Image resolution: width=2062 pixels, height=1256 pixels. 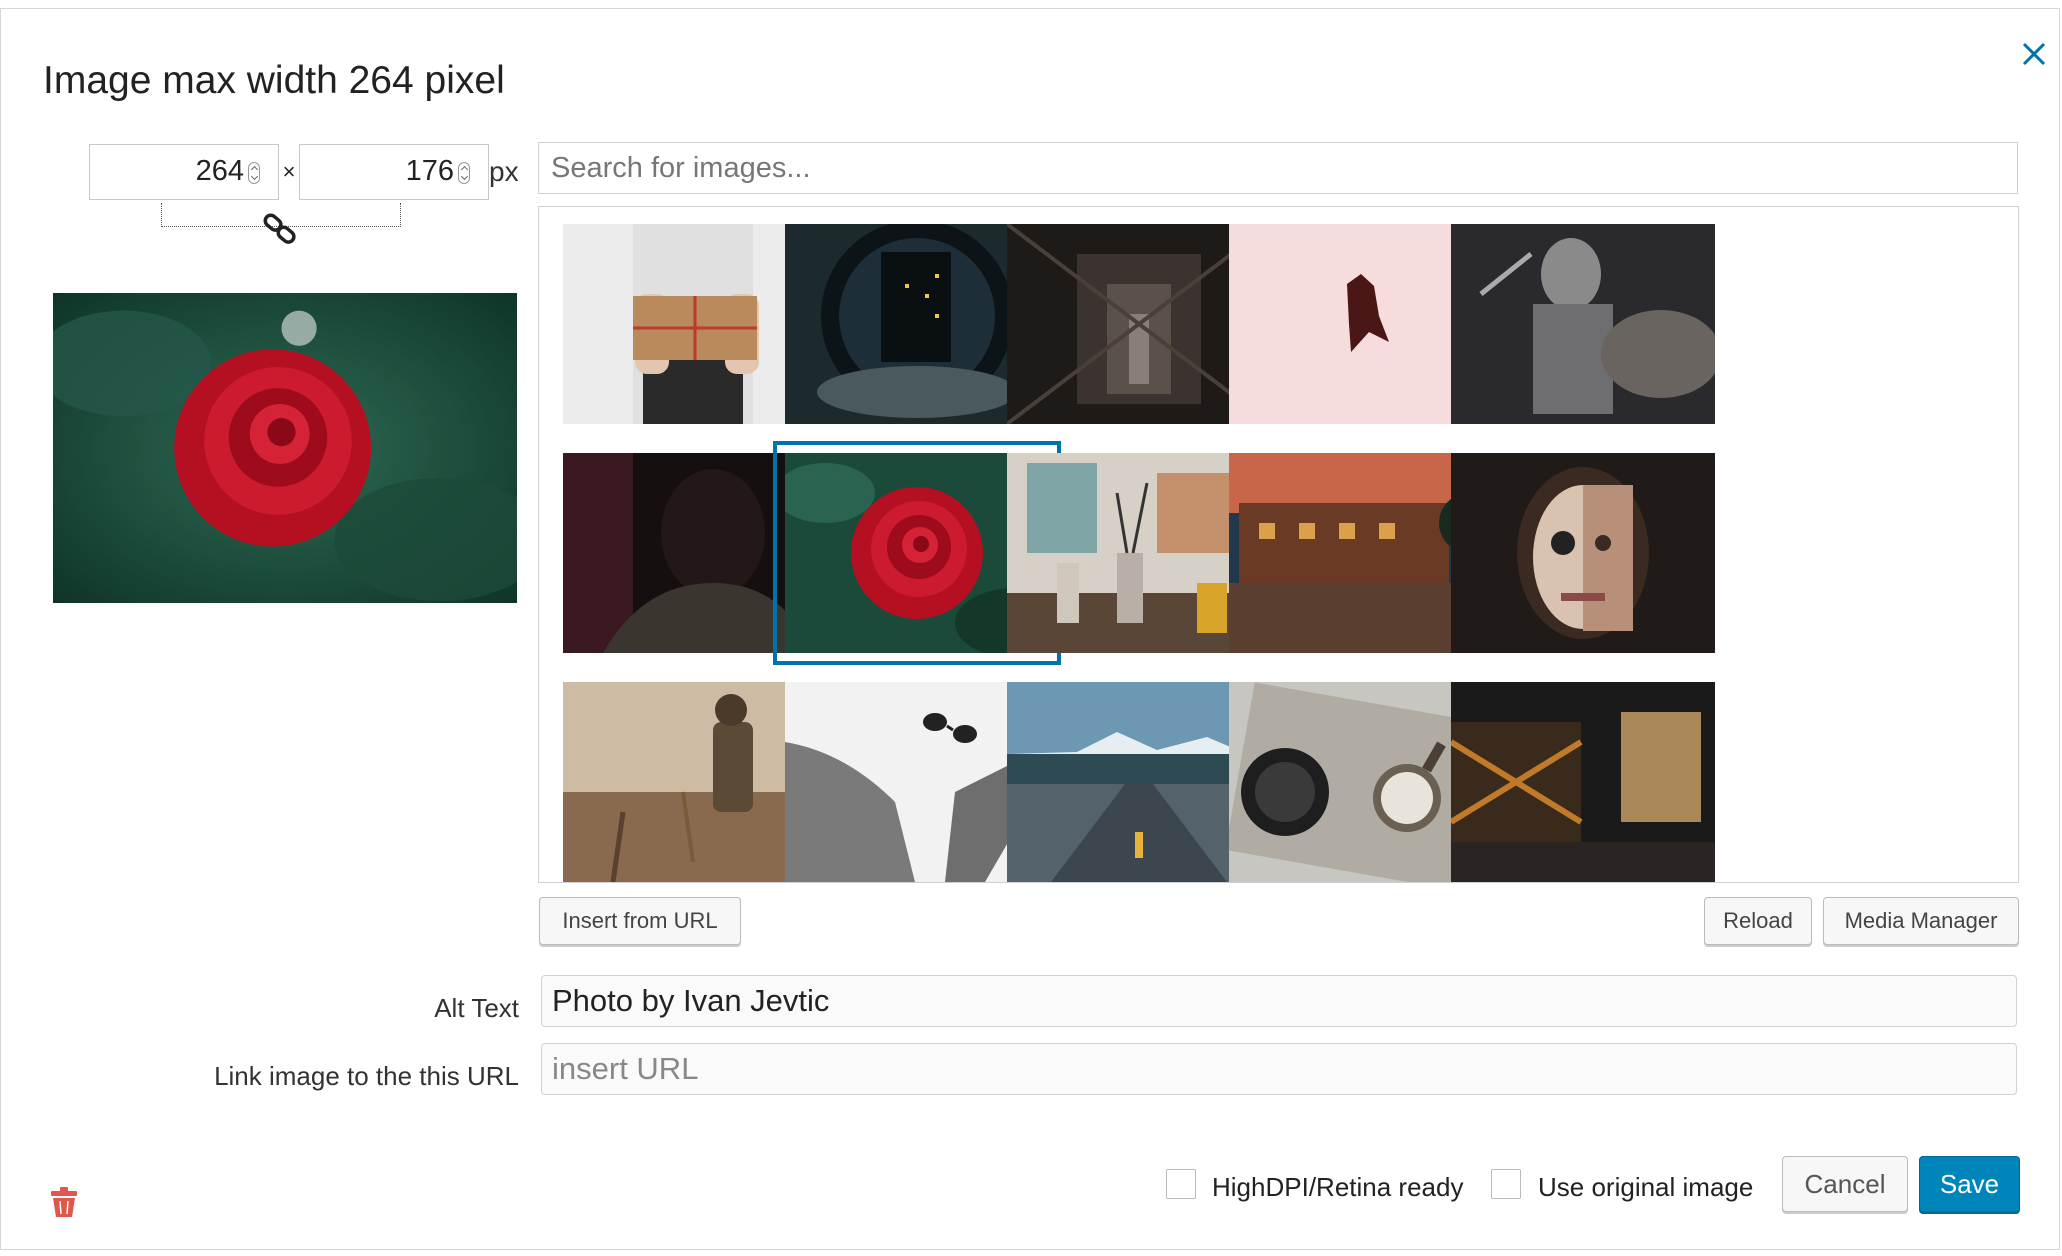 I want to click on height-field, so click(x=394, y=172).